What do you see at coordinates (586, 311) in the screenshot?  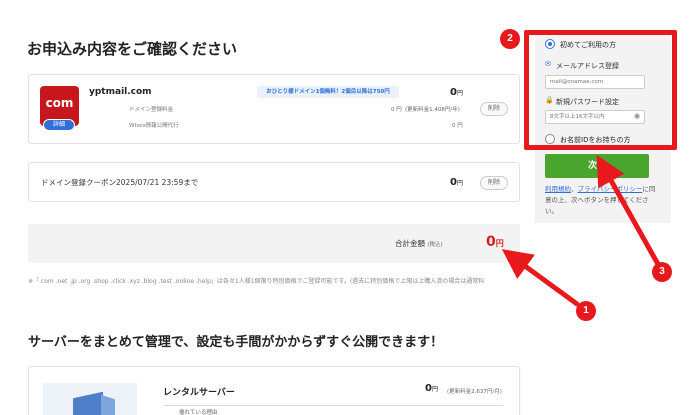 I see `marker-1: 1` at bounding box center [586, 311].